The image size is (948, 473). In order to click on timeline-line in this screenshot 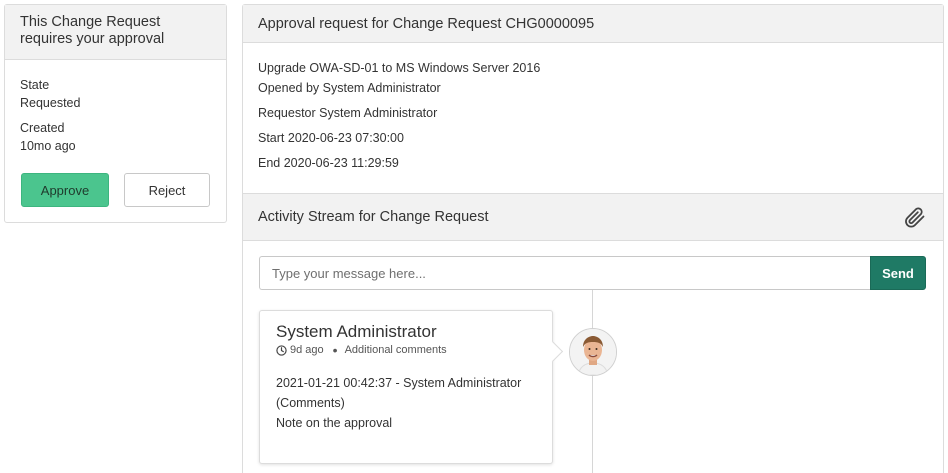, I will do `click(592, 381)`.